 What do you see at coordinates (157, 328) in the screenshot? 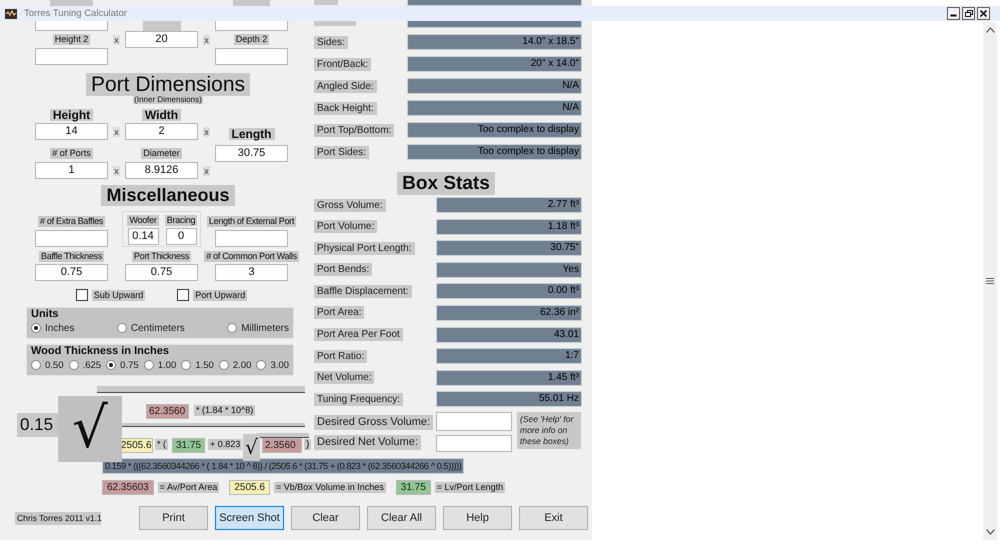
I see `radio-label: Centimeters` at bounding box center [157, 328].